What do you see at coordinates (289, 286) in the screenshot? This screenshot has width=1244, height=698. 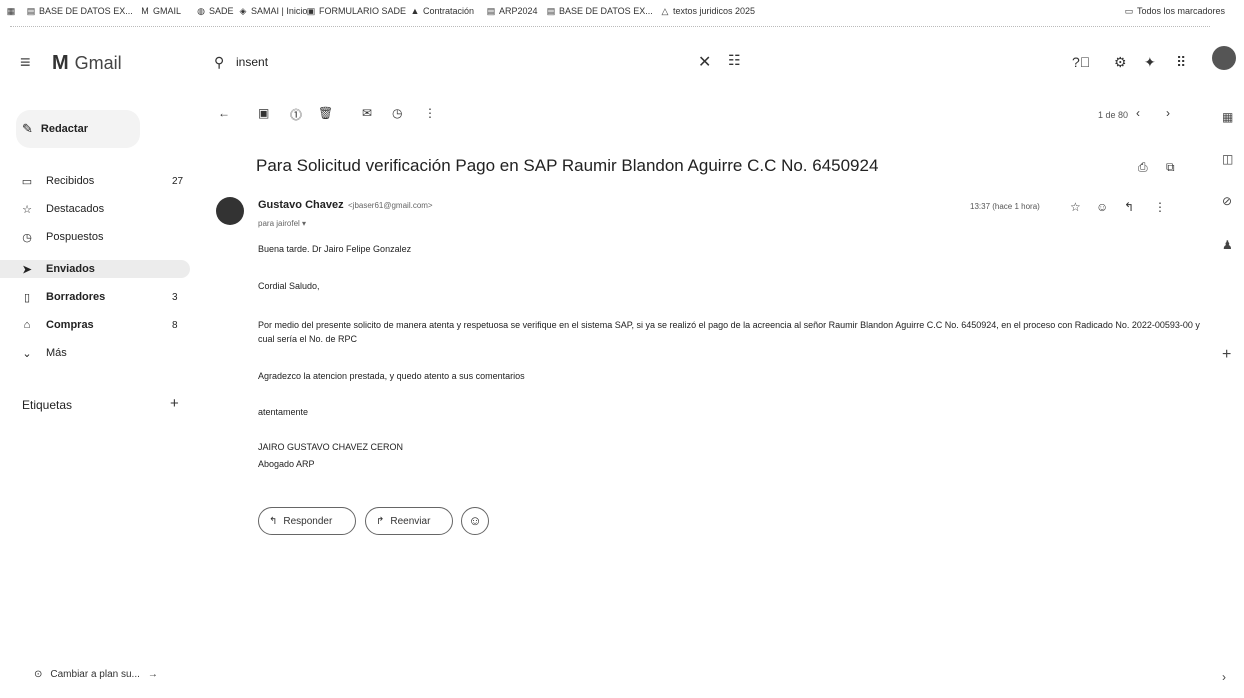 I see `email-salutation: Cordial Saludo,` at bounding box center [289, 286].